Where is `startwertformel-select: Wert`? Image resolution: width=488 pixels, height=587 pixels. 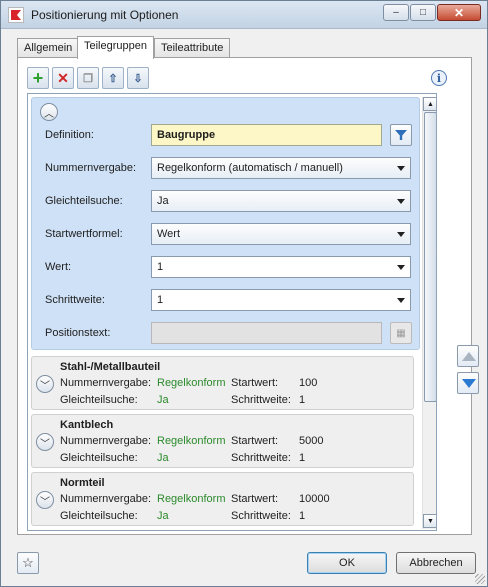 startwertformel-select: Wert is located at coordinates (281, 234).